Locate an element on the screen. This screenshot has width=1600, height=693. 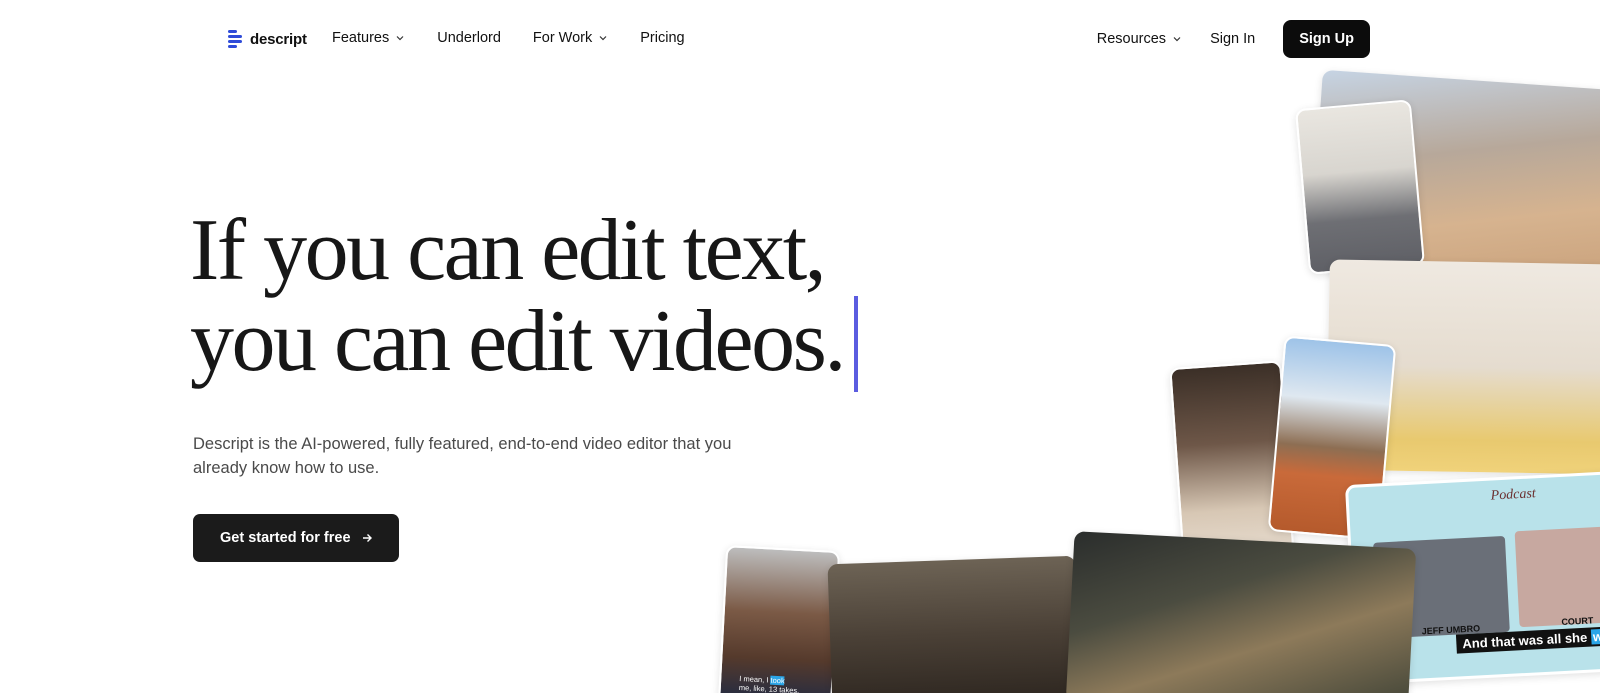
primary-nav: Features Underlord For Work Pricing is located at coordinates (508, 38).